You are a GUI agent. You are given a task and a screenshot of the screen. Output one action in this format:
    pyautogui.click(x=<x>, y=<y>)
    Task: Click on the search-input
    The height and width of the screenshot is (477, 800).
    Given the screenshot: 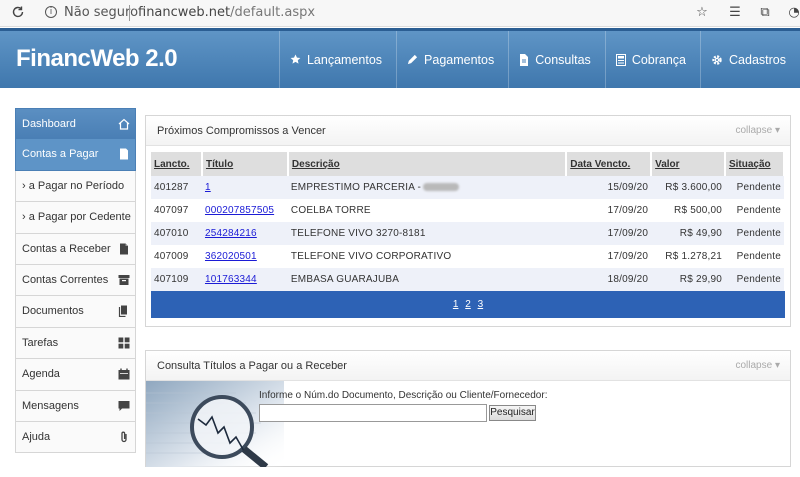 What is the action you would take?
    pyautogui.click(x=373, y=413)
    